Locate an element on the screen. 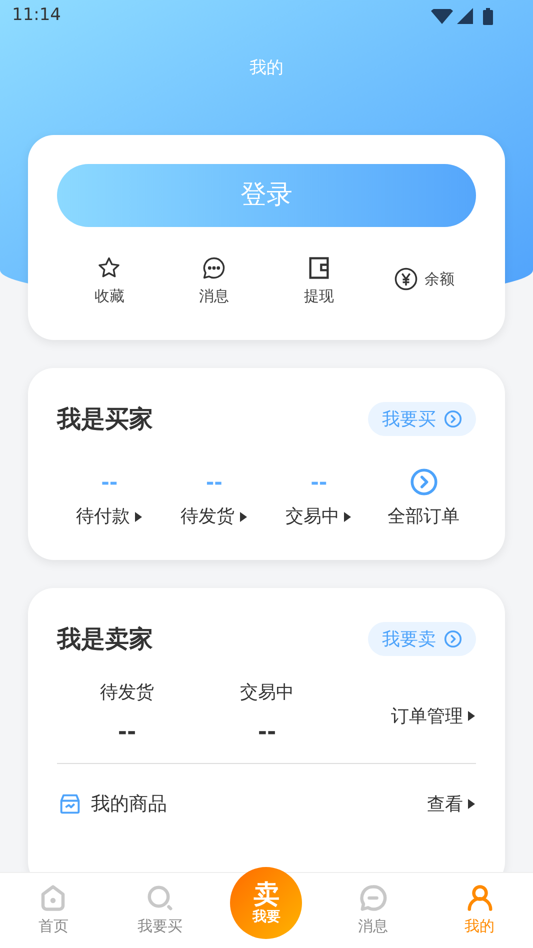 The image size is (533, 948). stat-label: 交易中 is located at coordinates (267, 693).